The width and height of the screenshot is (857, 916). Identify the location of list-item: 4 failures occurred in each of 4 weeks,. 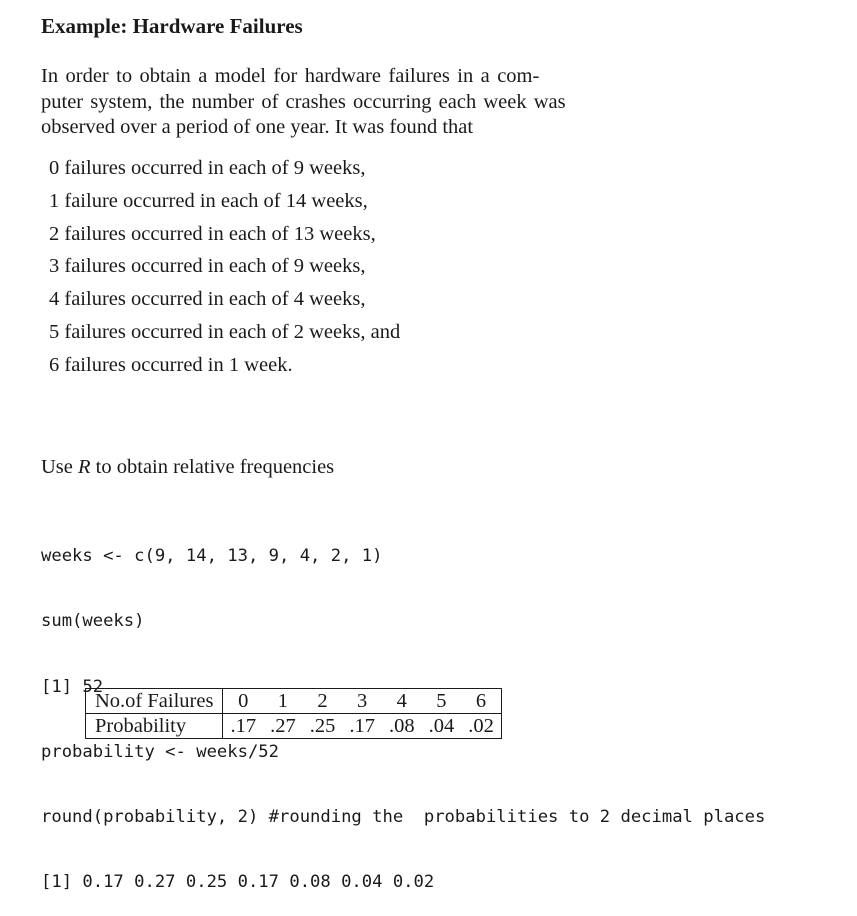
(207, 299).